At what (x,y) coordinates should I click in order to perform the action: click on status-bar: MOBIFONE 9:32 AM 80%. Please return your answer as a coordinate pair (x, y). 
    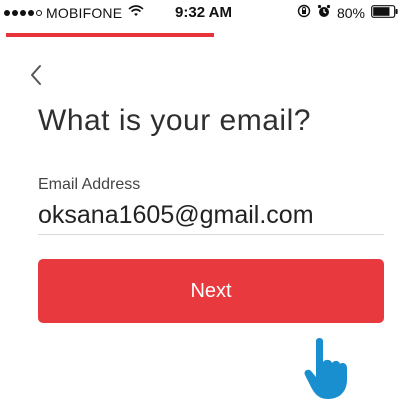
    Looking at the image, I should click on (203, 13).